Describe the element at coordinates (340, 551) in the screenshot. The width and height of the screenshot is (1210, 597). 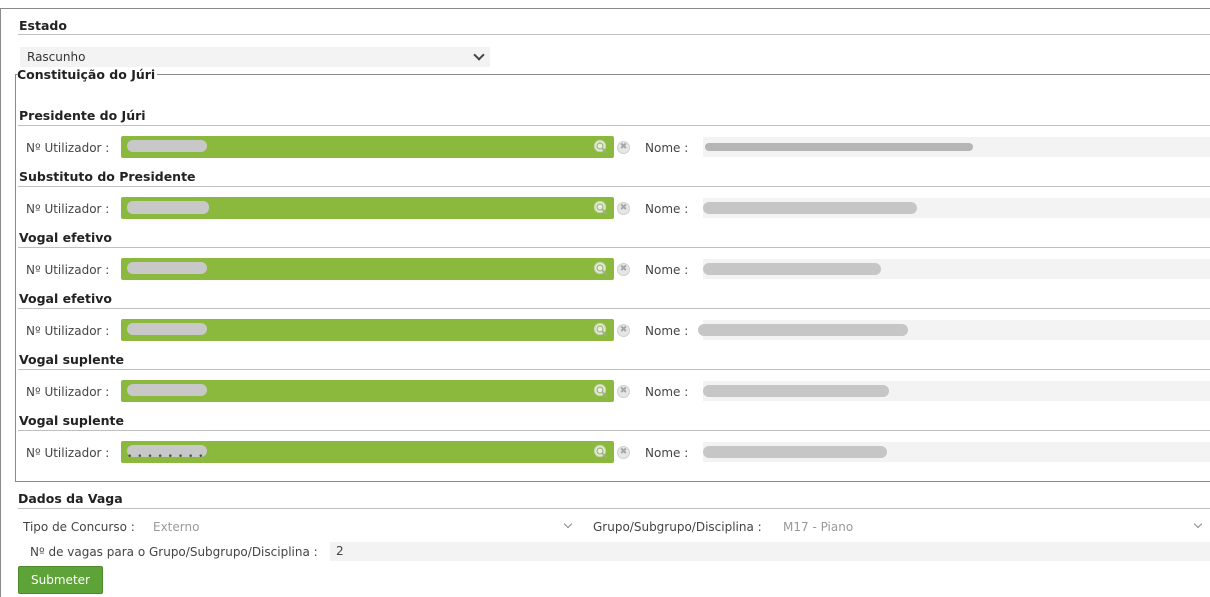
I see `vagas-value: 2` at that location.